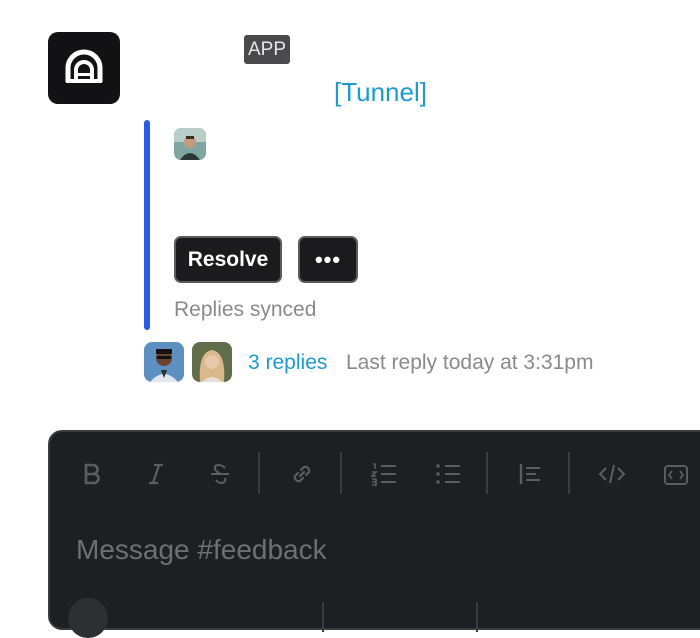 The width and height of the screenshot is (700, 638). What do you see at coordinates (612, 474) in the screenshot?
I see `code-icon` at bounding box center [612, 474].